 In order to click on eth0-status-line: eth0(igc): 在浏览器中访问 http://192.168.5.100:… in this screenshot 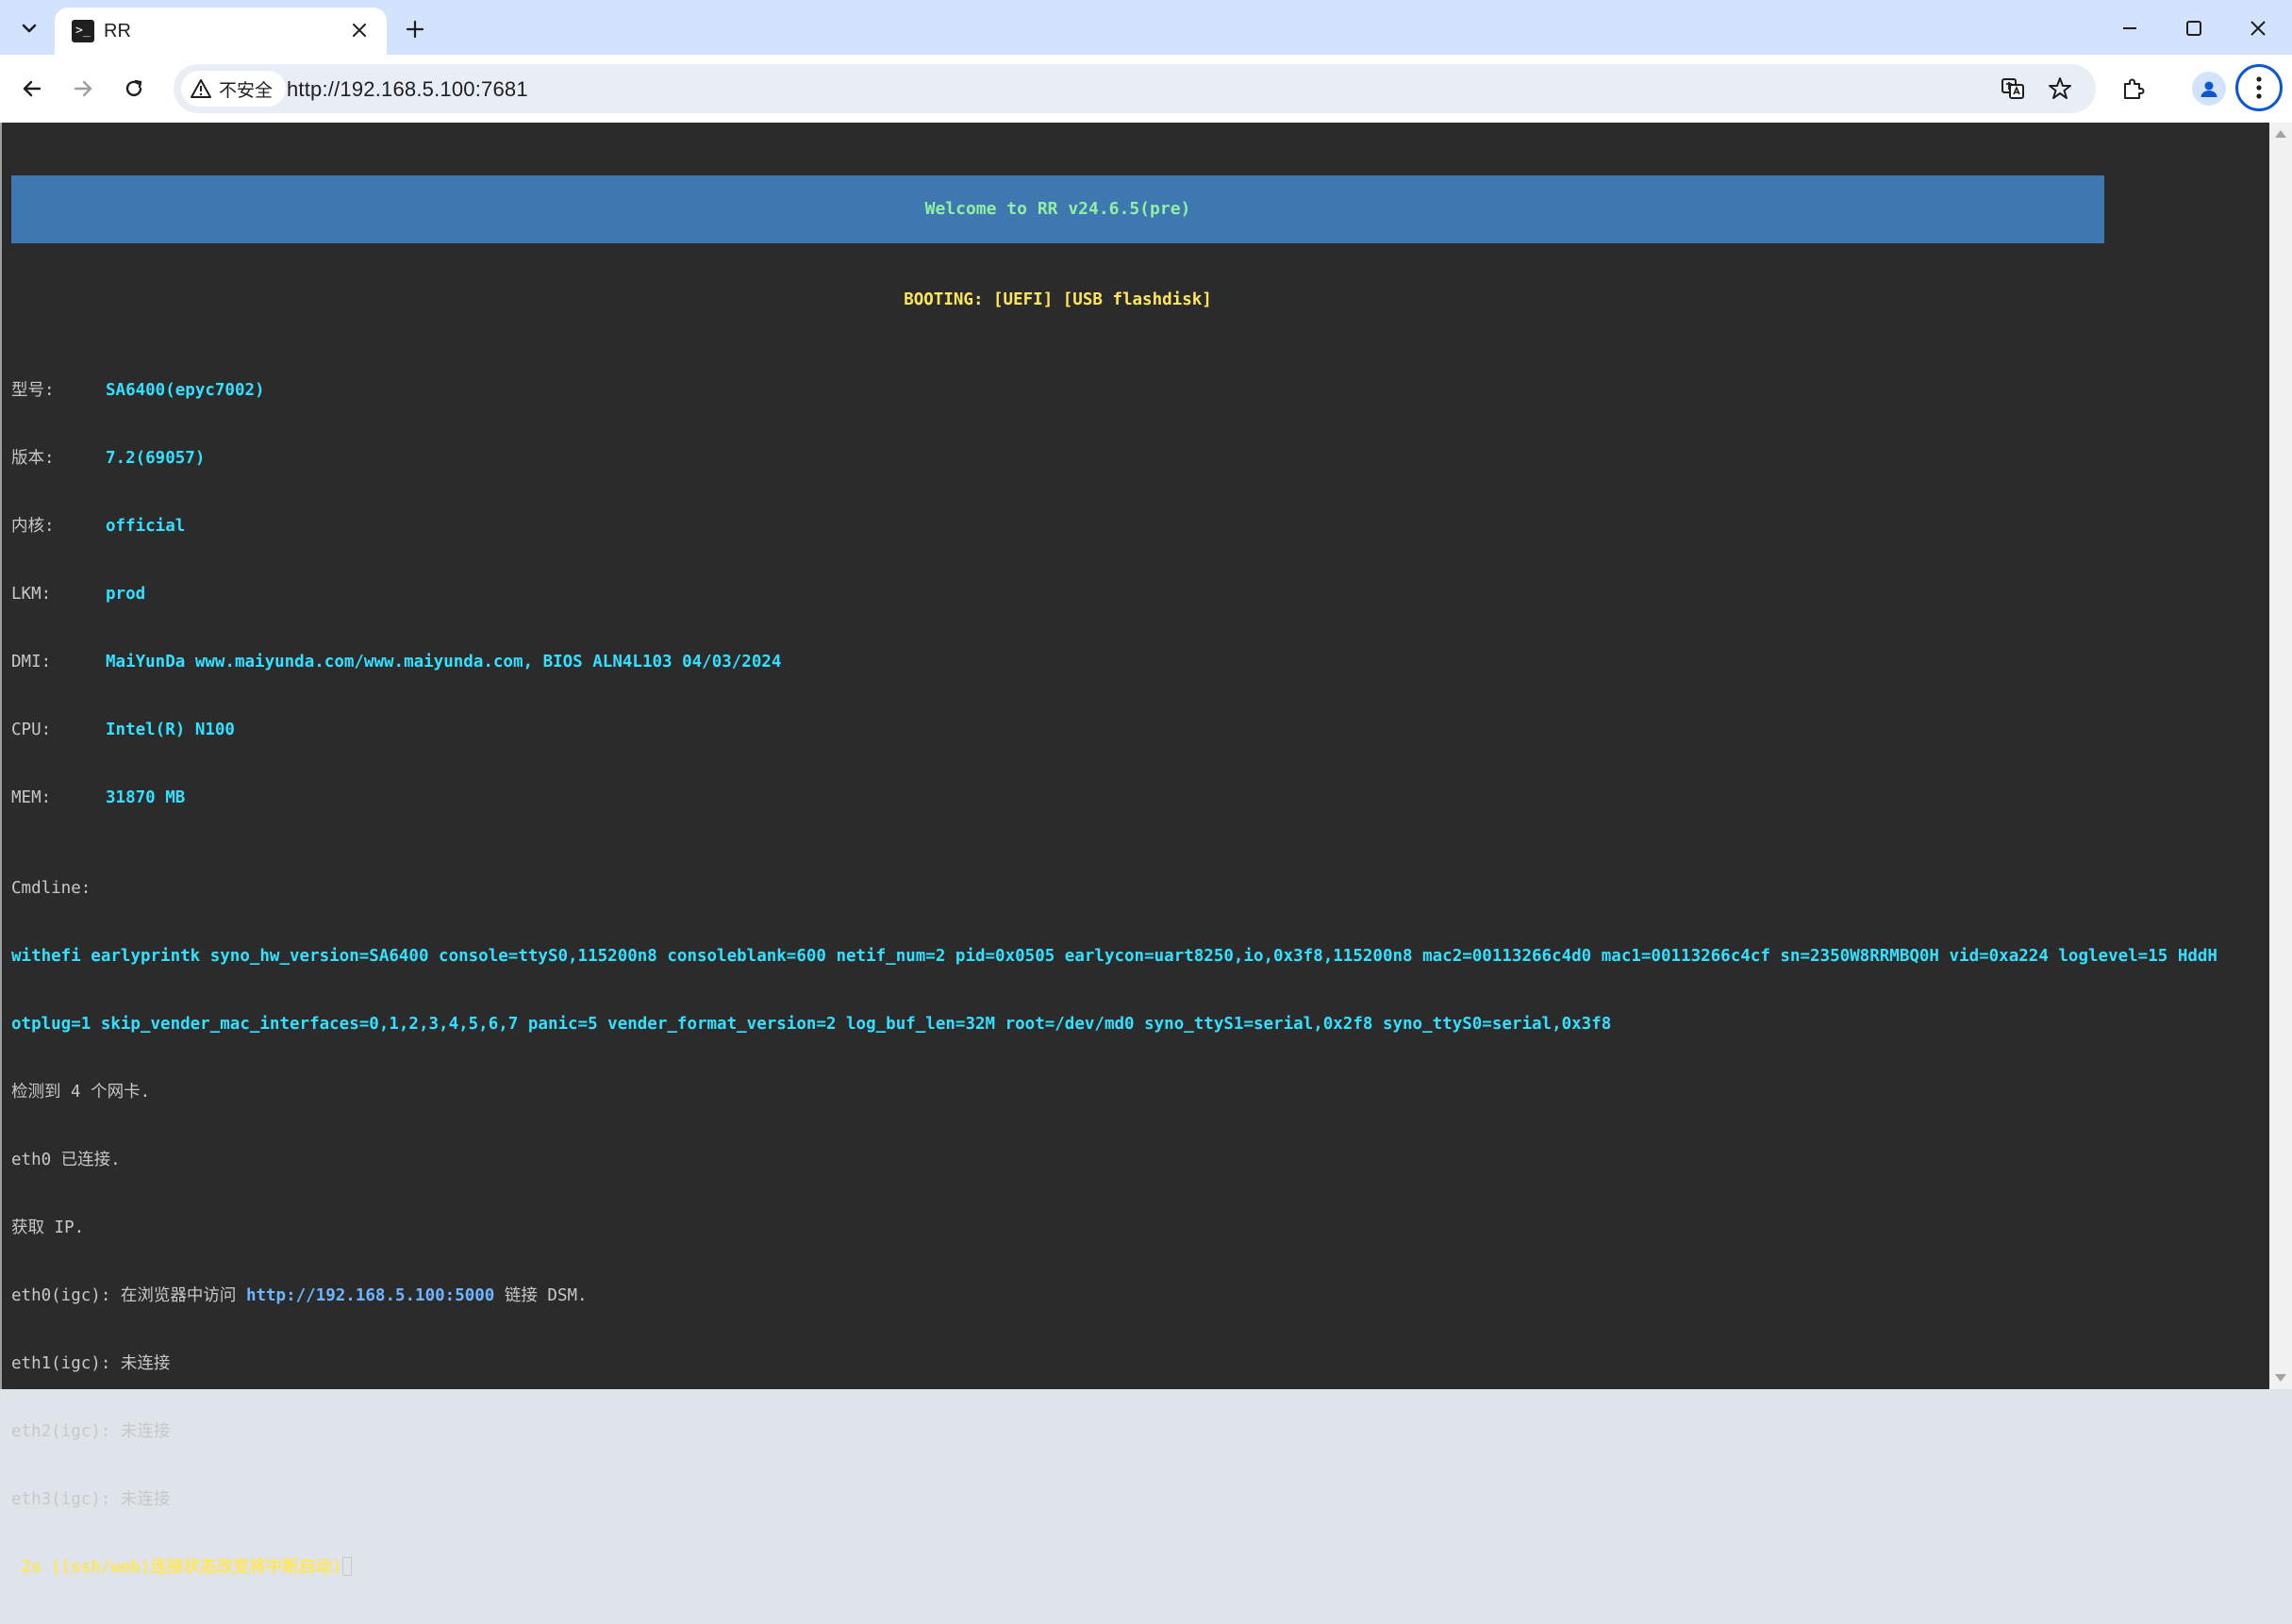, I will do `click(1114, 1295)`.